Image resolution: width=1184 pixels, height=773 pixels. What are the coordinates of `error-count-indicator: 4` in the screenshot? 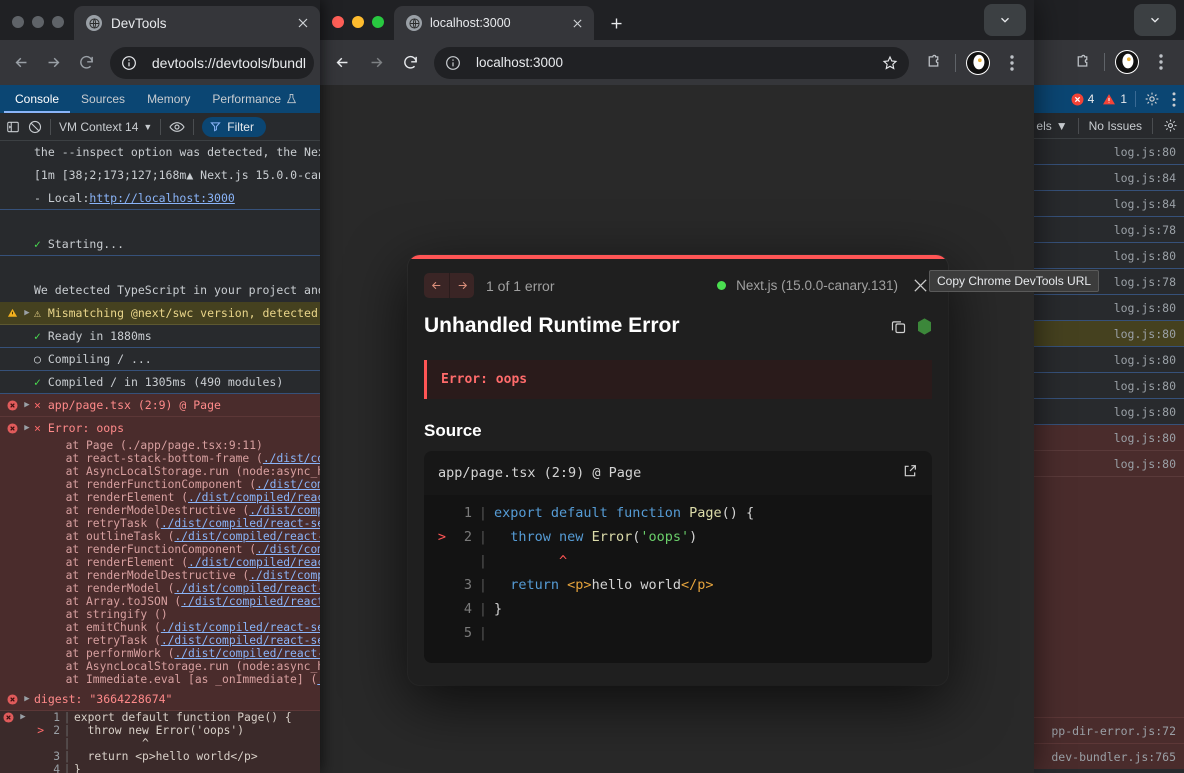 It's located at (1082, 99).